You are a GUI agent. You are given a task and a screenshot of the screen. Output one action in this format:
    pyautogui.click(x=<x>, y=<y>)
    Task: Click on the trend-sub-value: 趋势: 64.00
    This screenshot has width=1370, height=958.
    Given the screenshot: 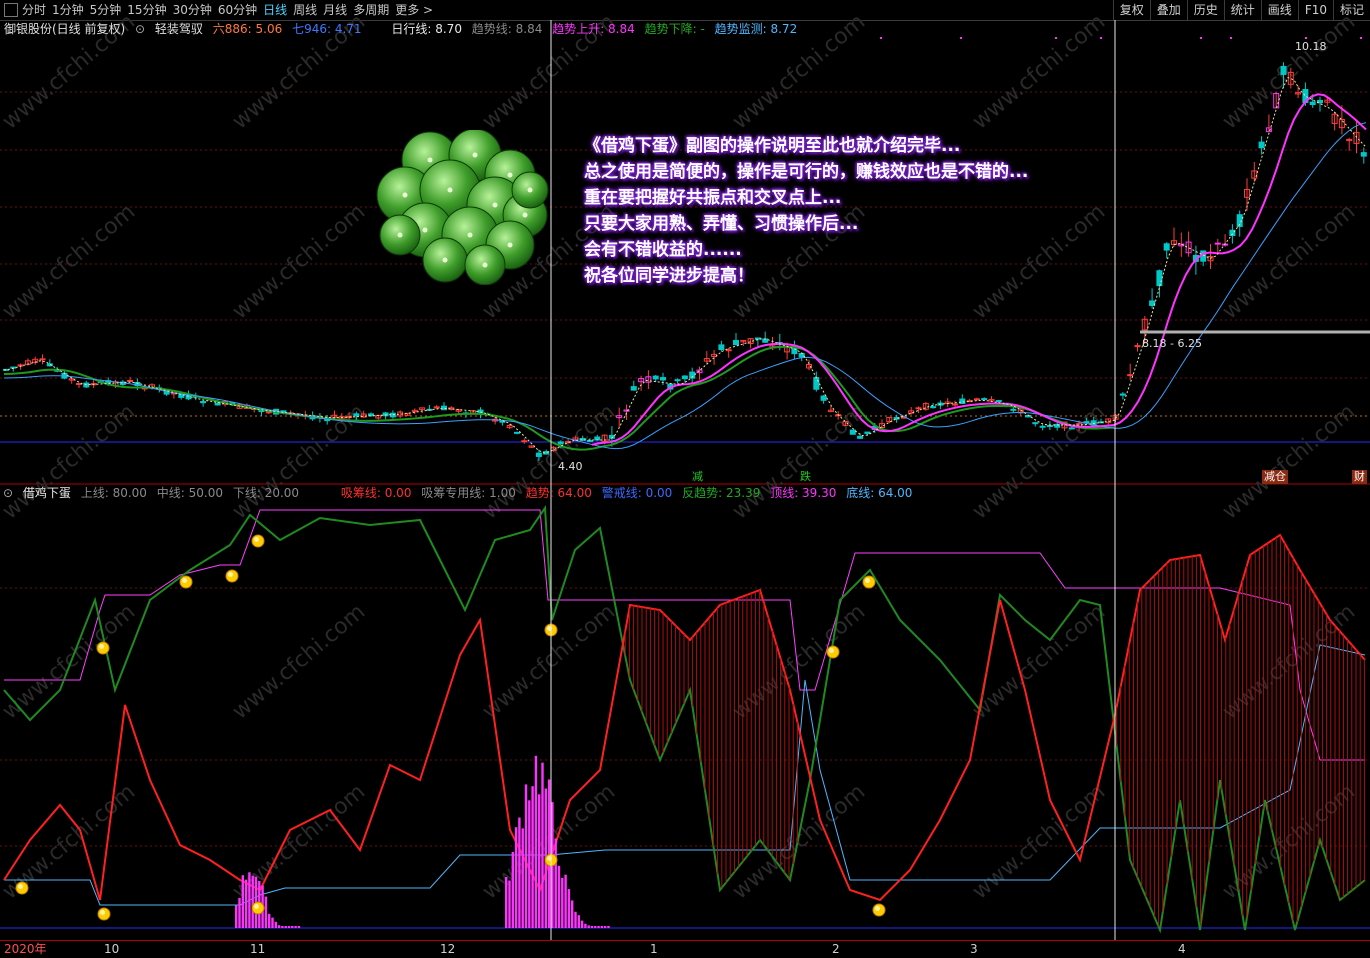 What is the action you would take?
    pyautogui.click(x=559, y=493)
    